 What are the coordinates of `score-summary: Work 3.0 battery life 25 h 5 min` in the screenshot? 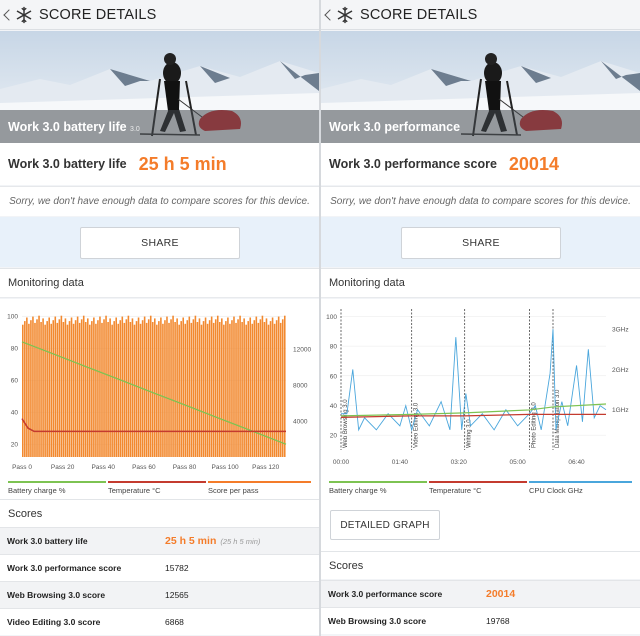 It's located at (159, 164).